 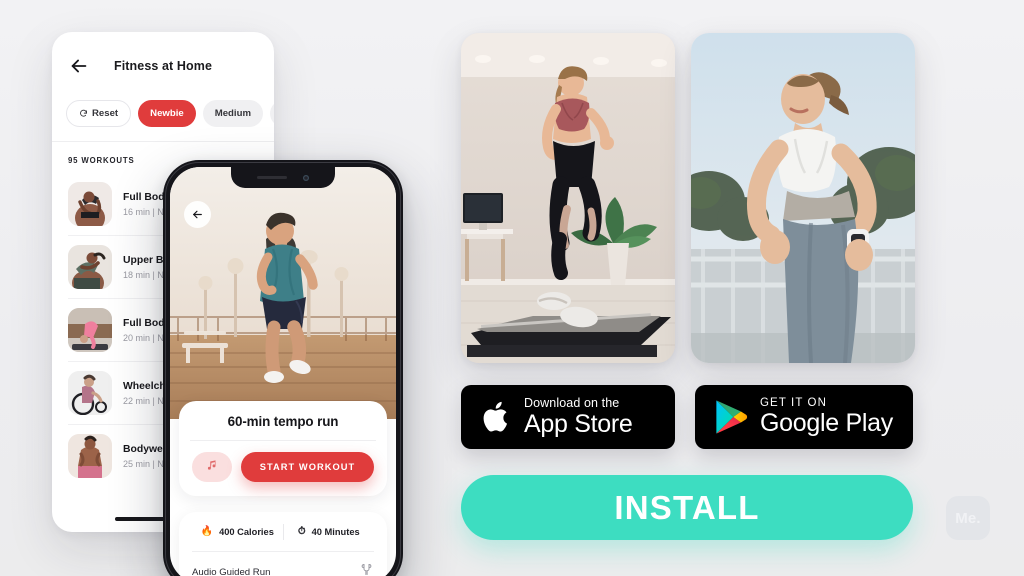 I want to click on watermark-logo: Me., so click(x=968, y=518).